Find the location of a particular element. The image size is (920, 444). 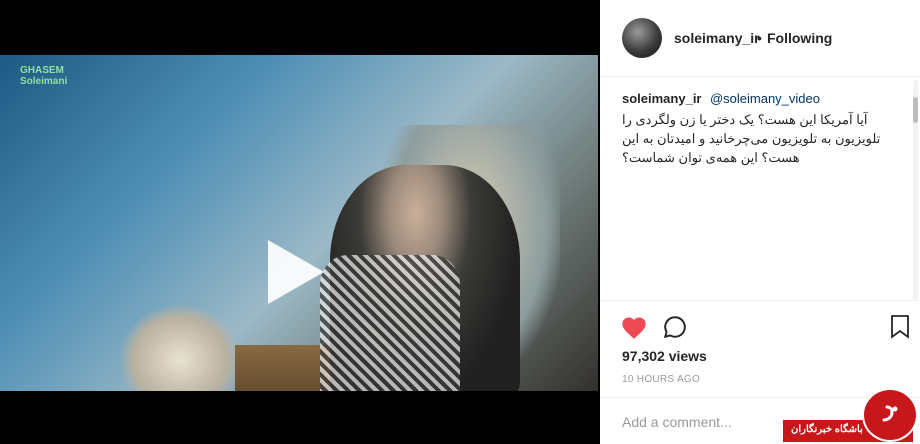

header-username: soleimany_ir is located at coordinates (717, 38).